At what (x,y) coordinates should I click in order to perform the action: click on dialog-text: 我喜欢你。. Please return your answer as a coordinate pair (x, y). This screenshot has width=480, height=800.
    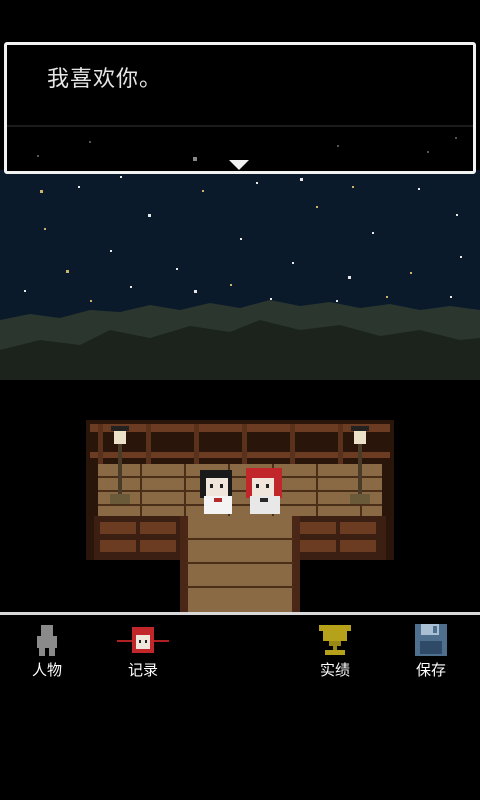
    Looking at the image, I should click on (105, 79).